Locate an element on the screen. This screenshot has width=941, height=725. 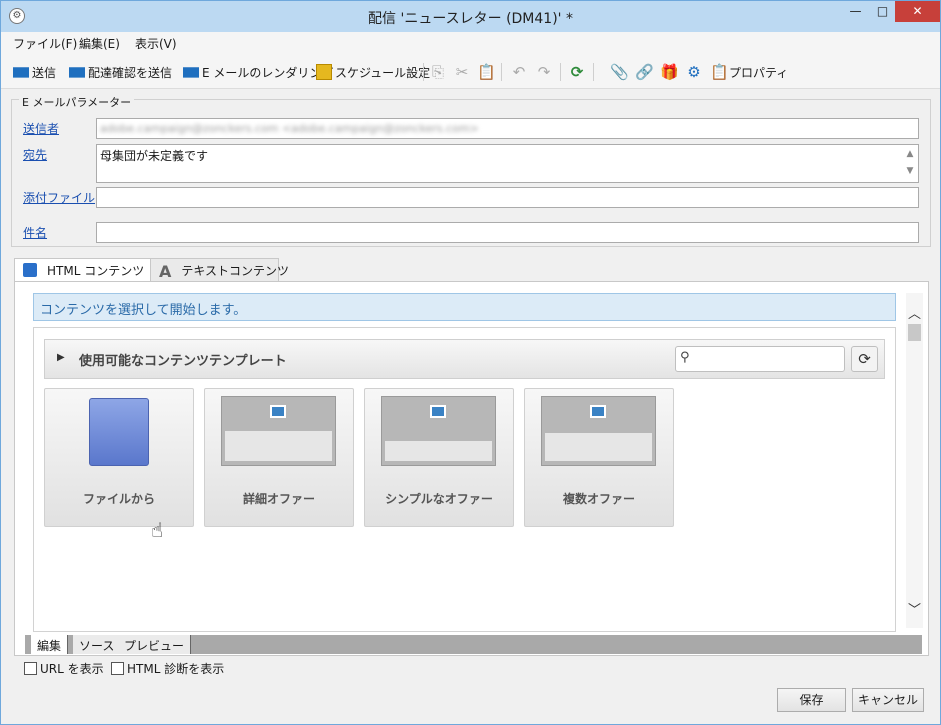
calendar-icon is located at coordinates (324, 72).